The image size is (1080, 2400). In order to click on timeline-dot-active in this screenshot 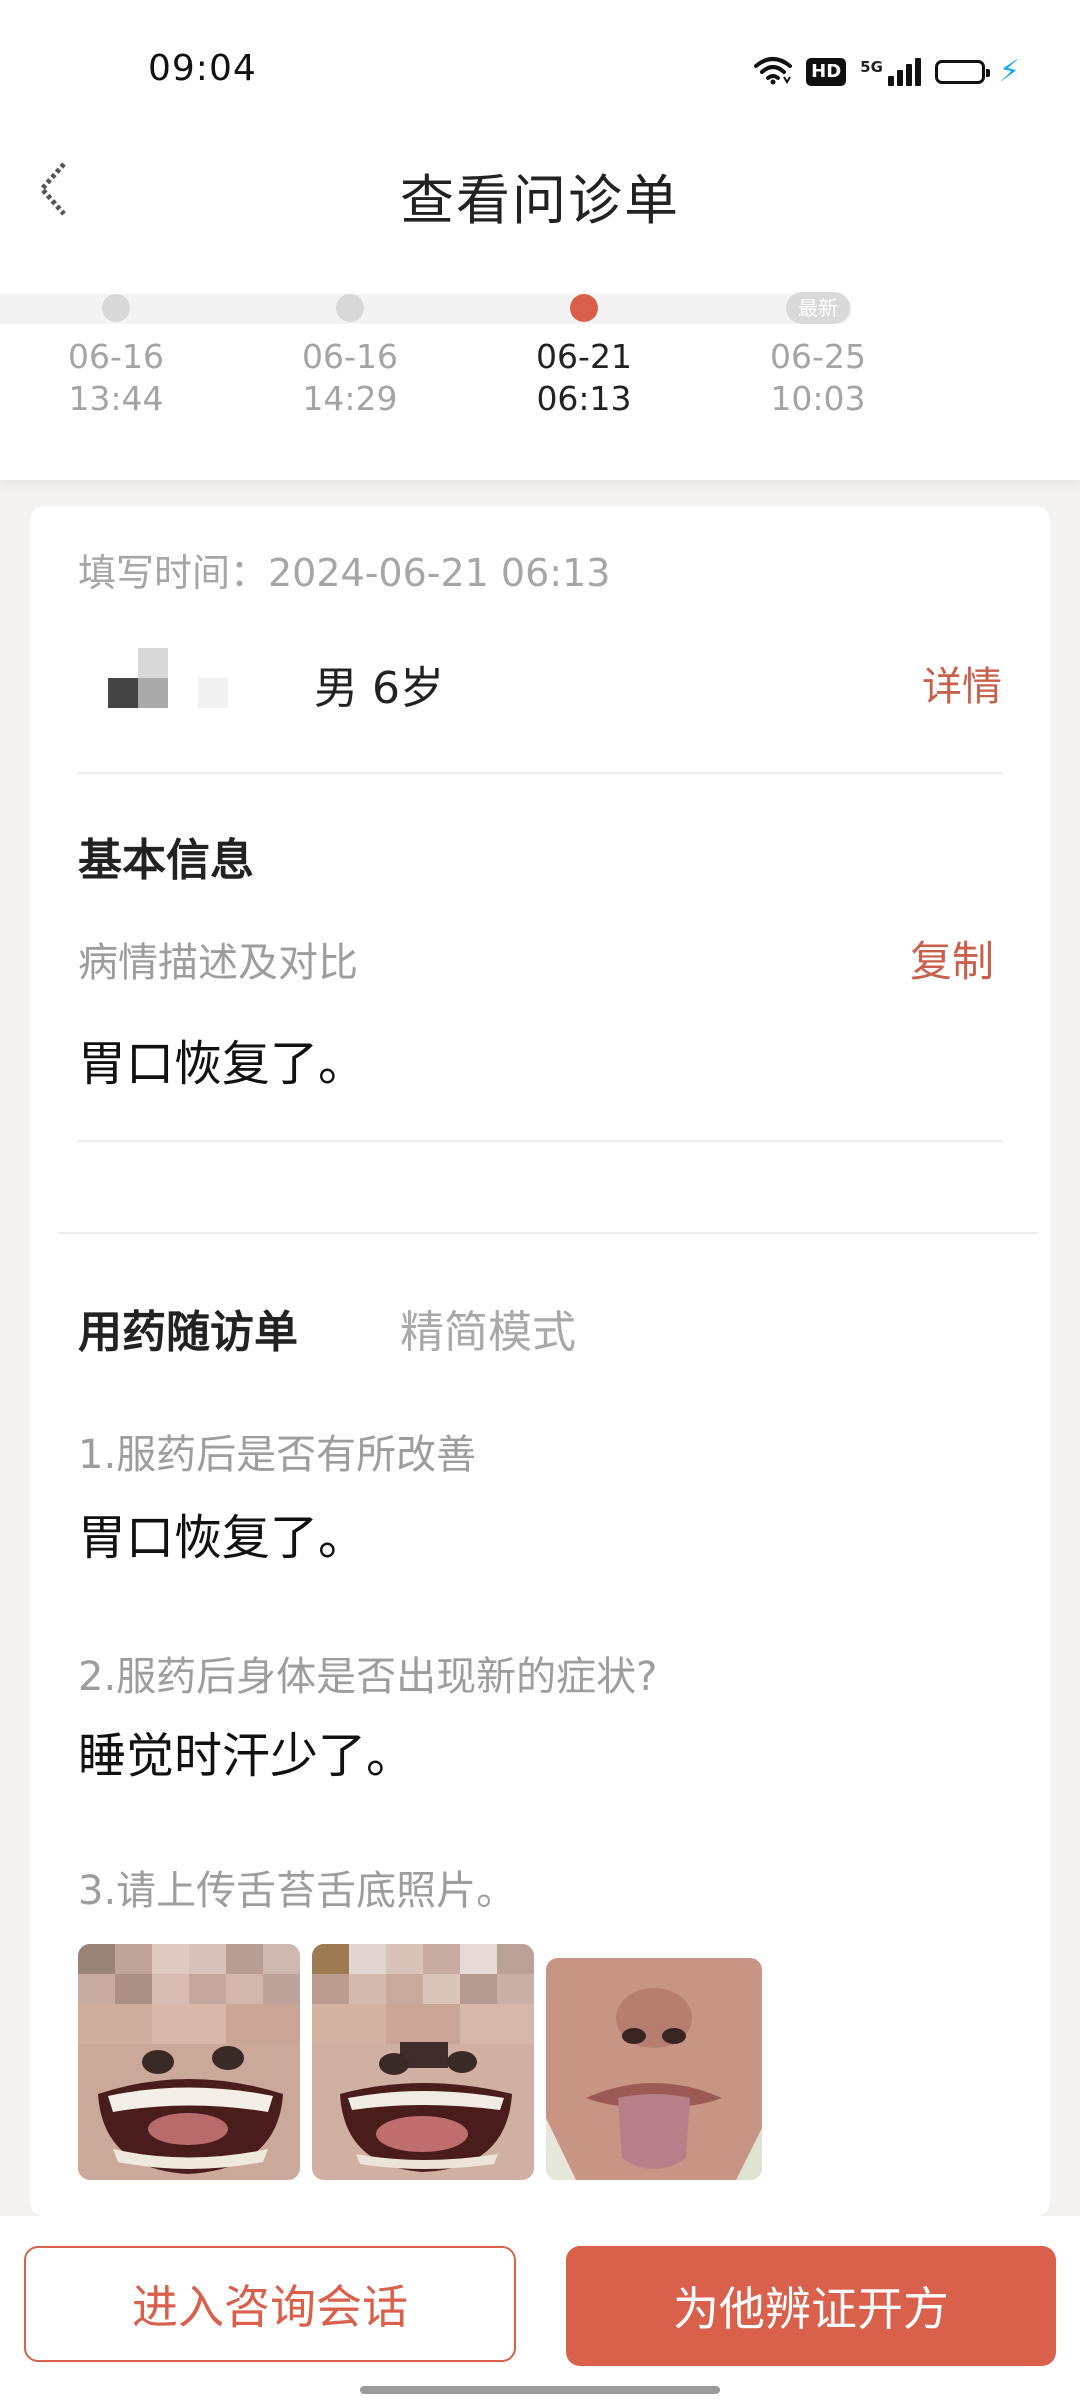, I will do `click(584, 308)`.